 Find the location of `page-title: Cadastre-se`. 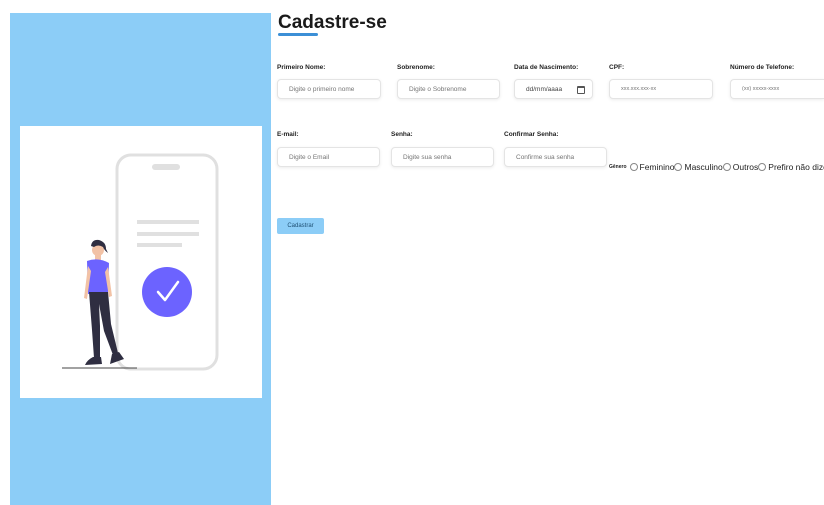

page-title: Cadastre-se is located at coordinates (332, 22).